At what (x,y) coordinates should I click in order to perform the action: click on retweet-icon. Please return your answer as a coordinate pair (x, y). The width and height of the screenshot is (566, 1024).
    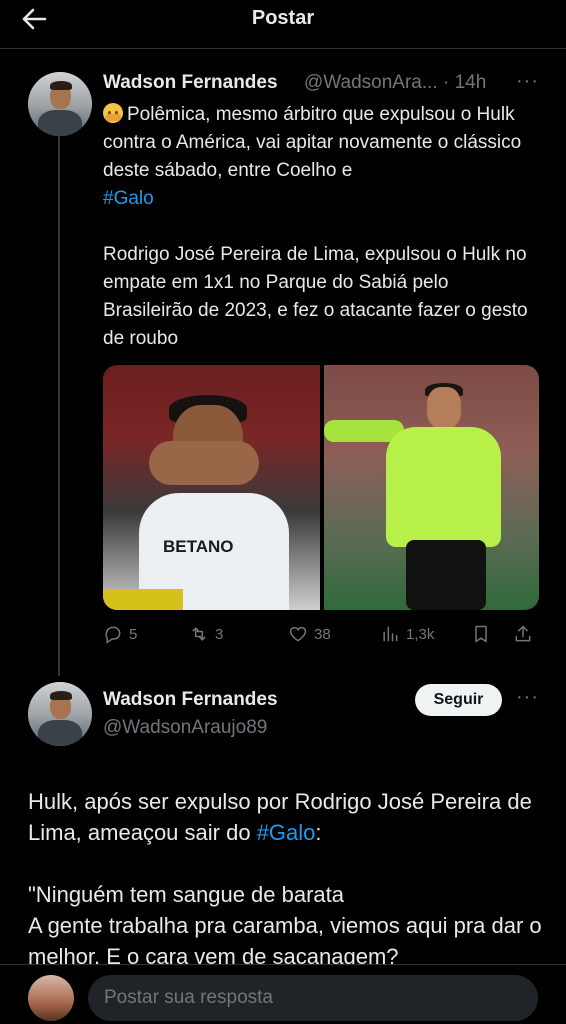
    Looking at the image, I should click on (199, 634).